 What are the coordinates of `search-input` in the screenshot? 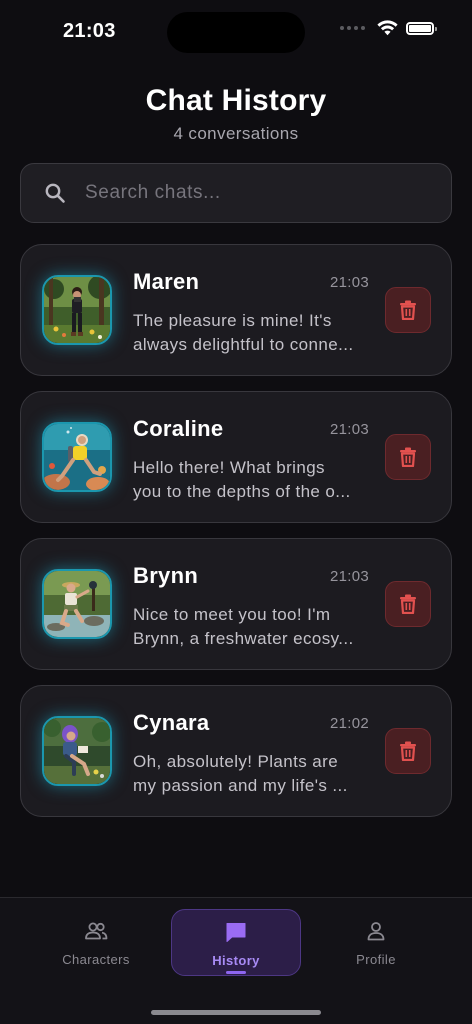 It's located at (250, 193).